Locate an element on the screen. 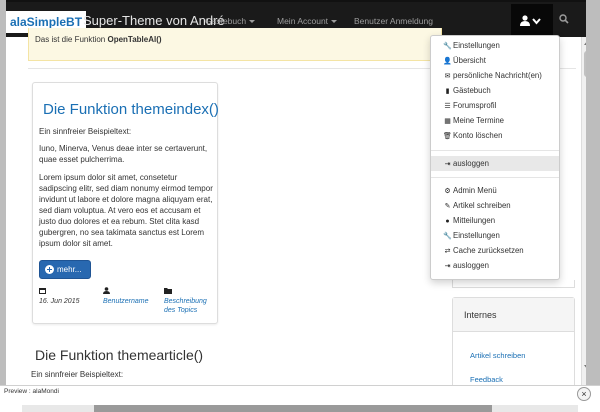 The height and width of the screenshot is (412, 600). menu-item-delete-account: 🗑Konto löschen is located at coordinates (495, 135).